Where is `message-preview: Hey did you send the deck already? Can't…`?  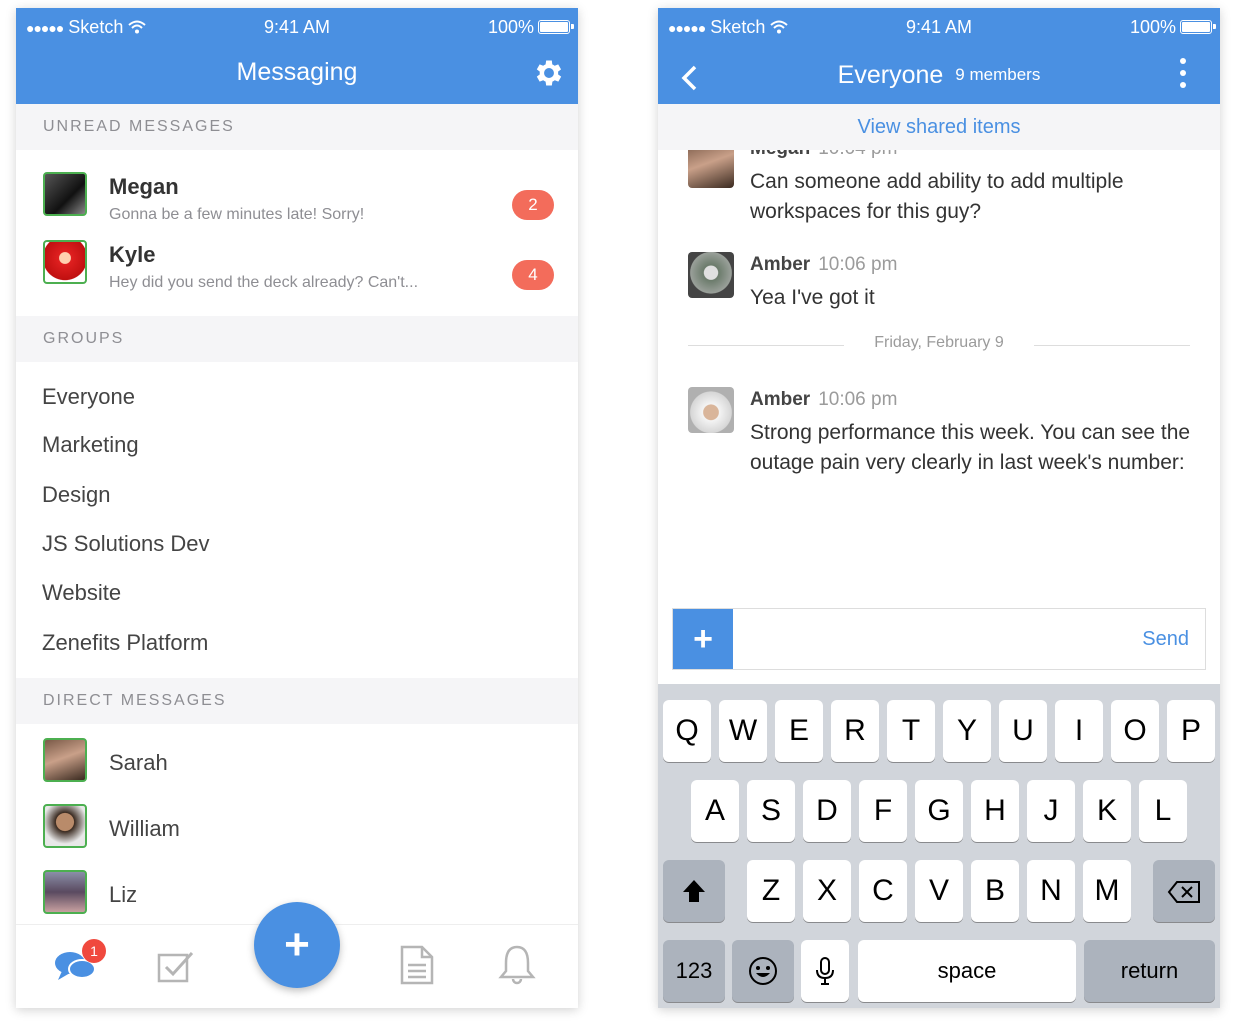
message-preview: Hey did you send the deck already? Can't… is located at coordinates (264, 282).